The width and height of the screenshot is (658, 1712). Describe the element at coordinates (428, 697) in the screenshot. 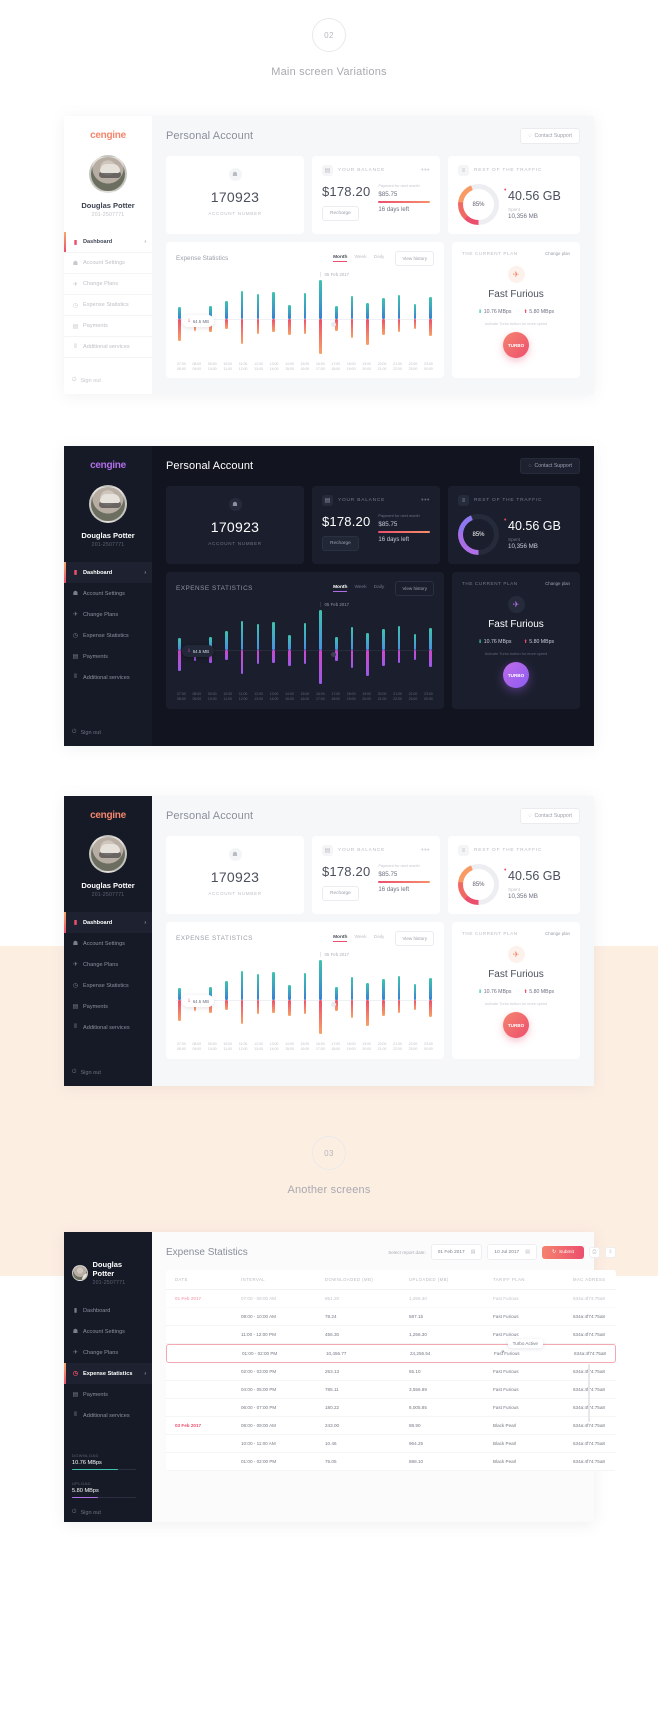

I see `chart-x-tick: 23:00 00:00` at that location.